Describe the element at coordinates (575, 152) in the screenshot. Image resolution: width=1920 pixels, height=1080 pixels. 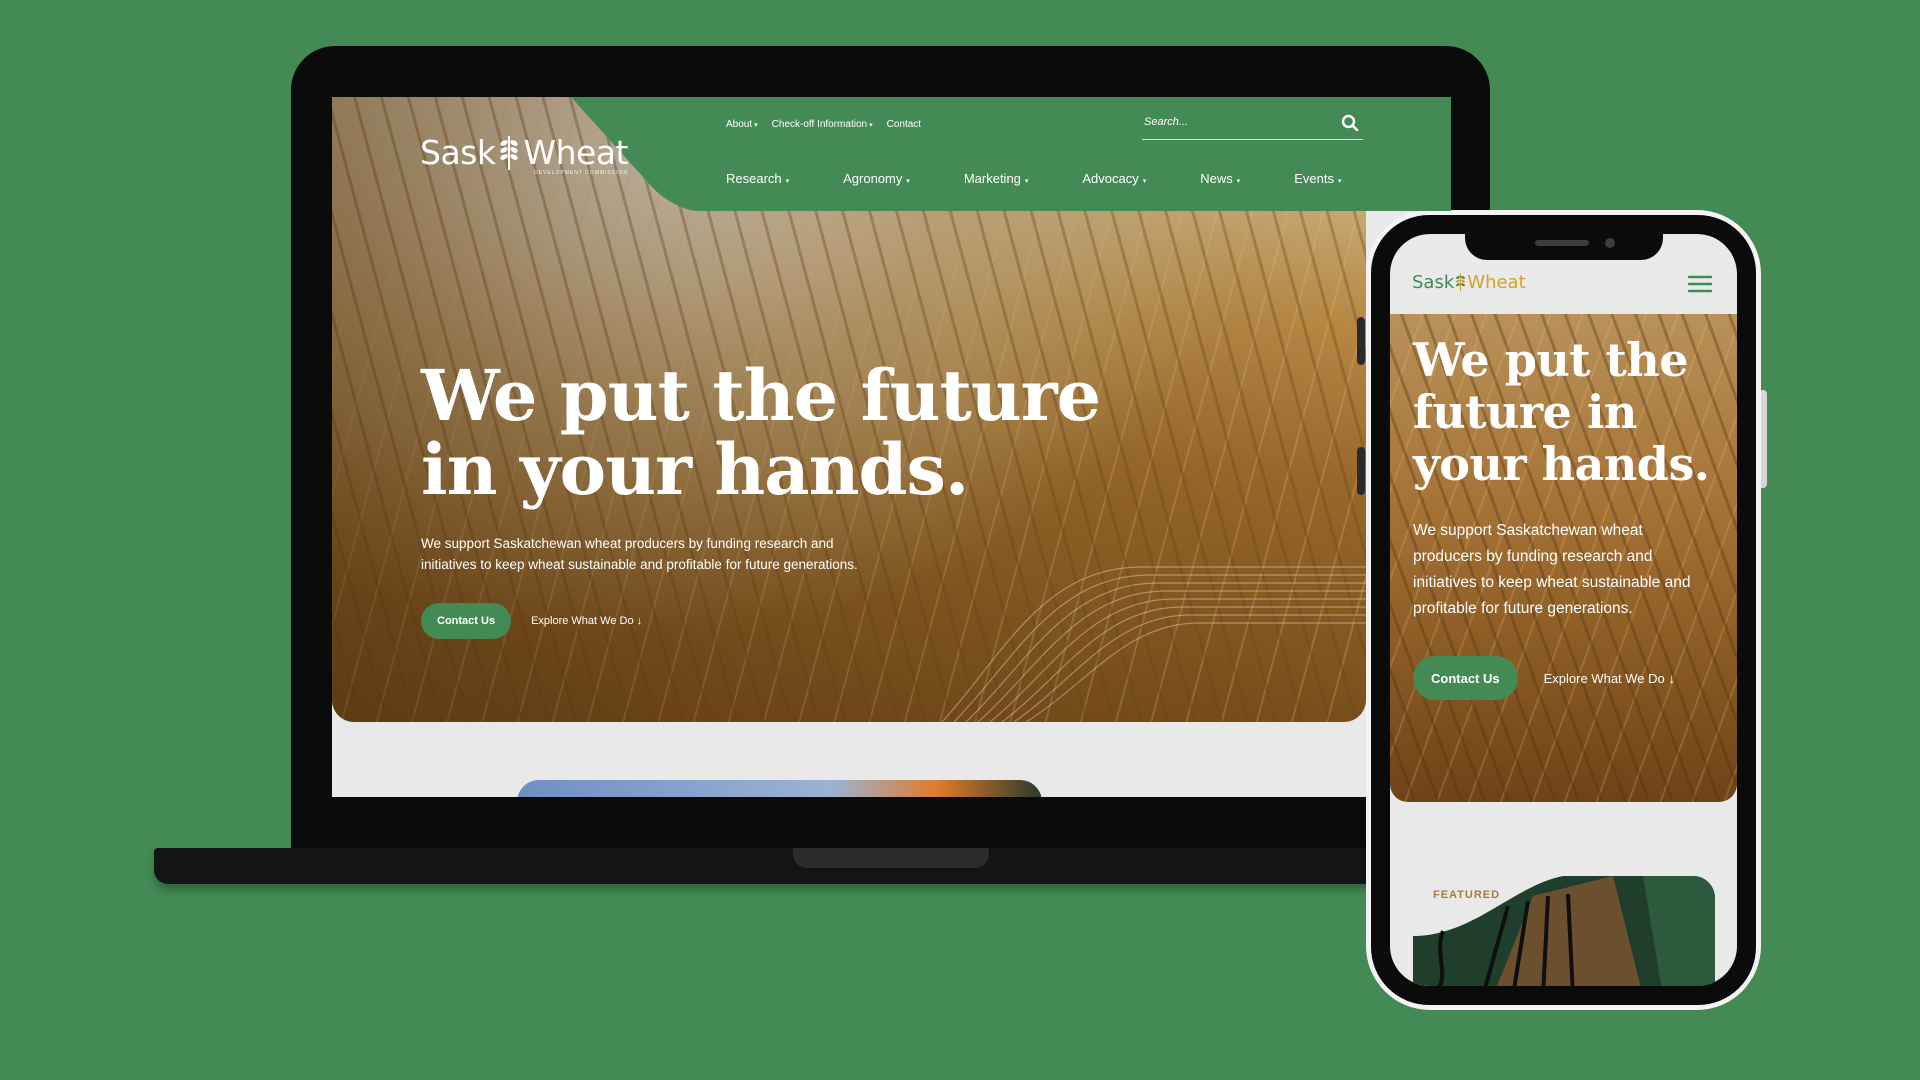
I see `logo-text-wheat: Wheat` at that location.